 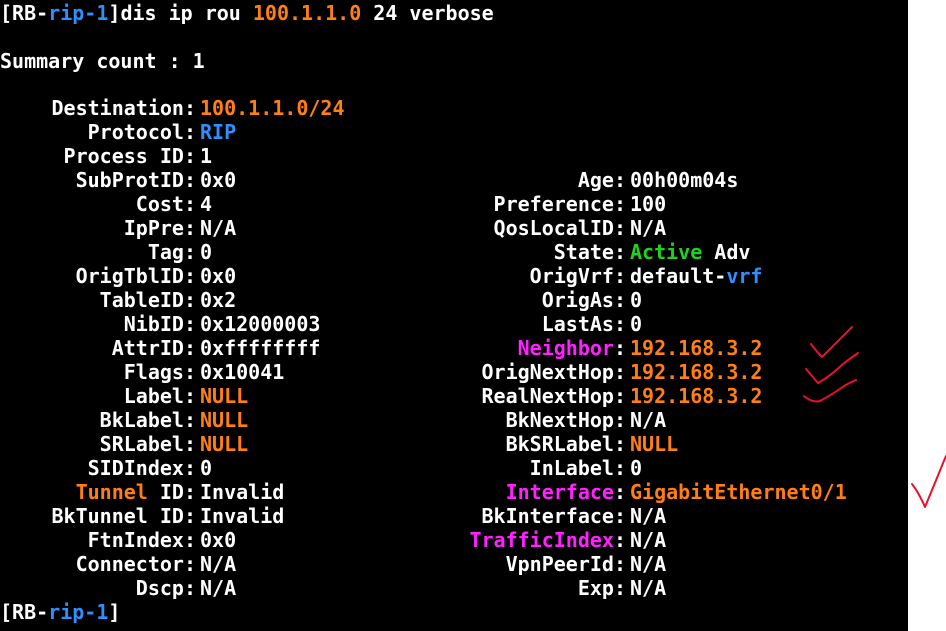 I want to click on subprotid-value: 0x0, so click(x=218, y=180).